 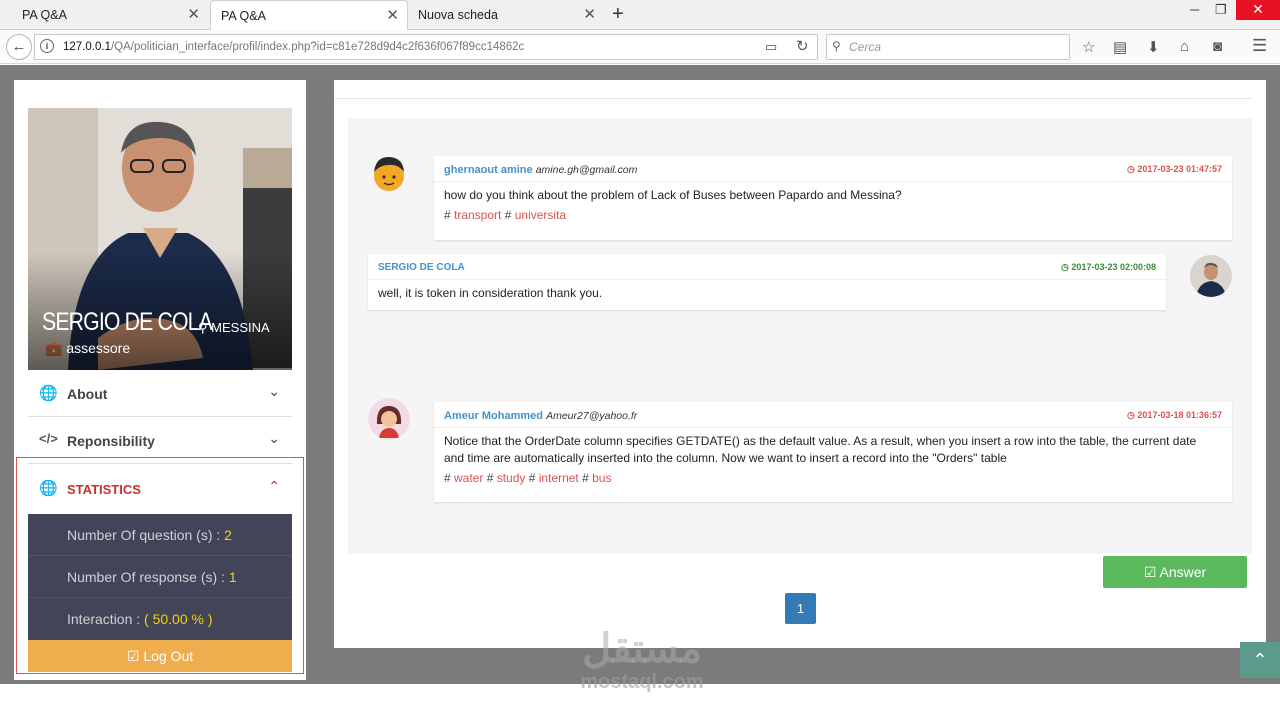 What do you see at coordinates (160, 394) in the screenshot?
I see `accordion-about: 🌐 About ⌄` at bounding box center [160, 394].